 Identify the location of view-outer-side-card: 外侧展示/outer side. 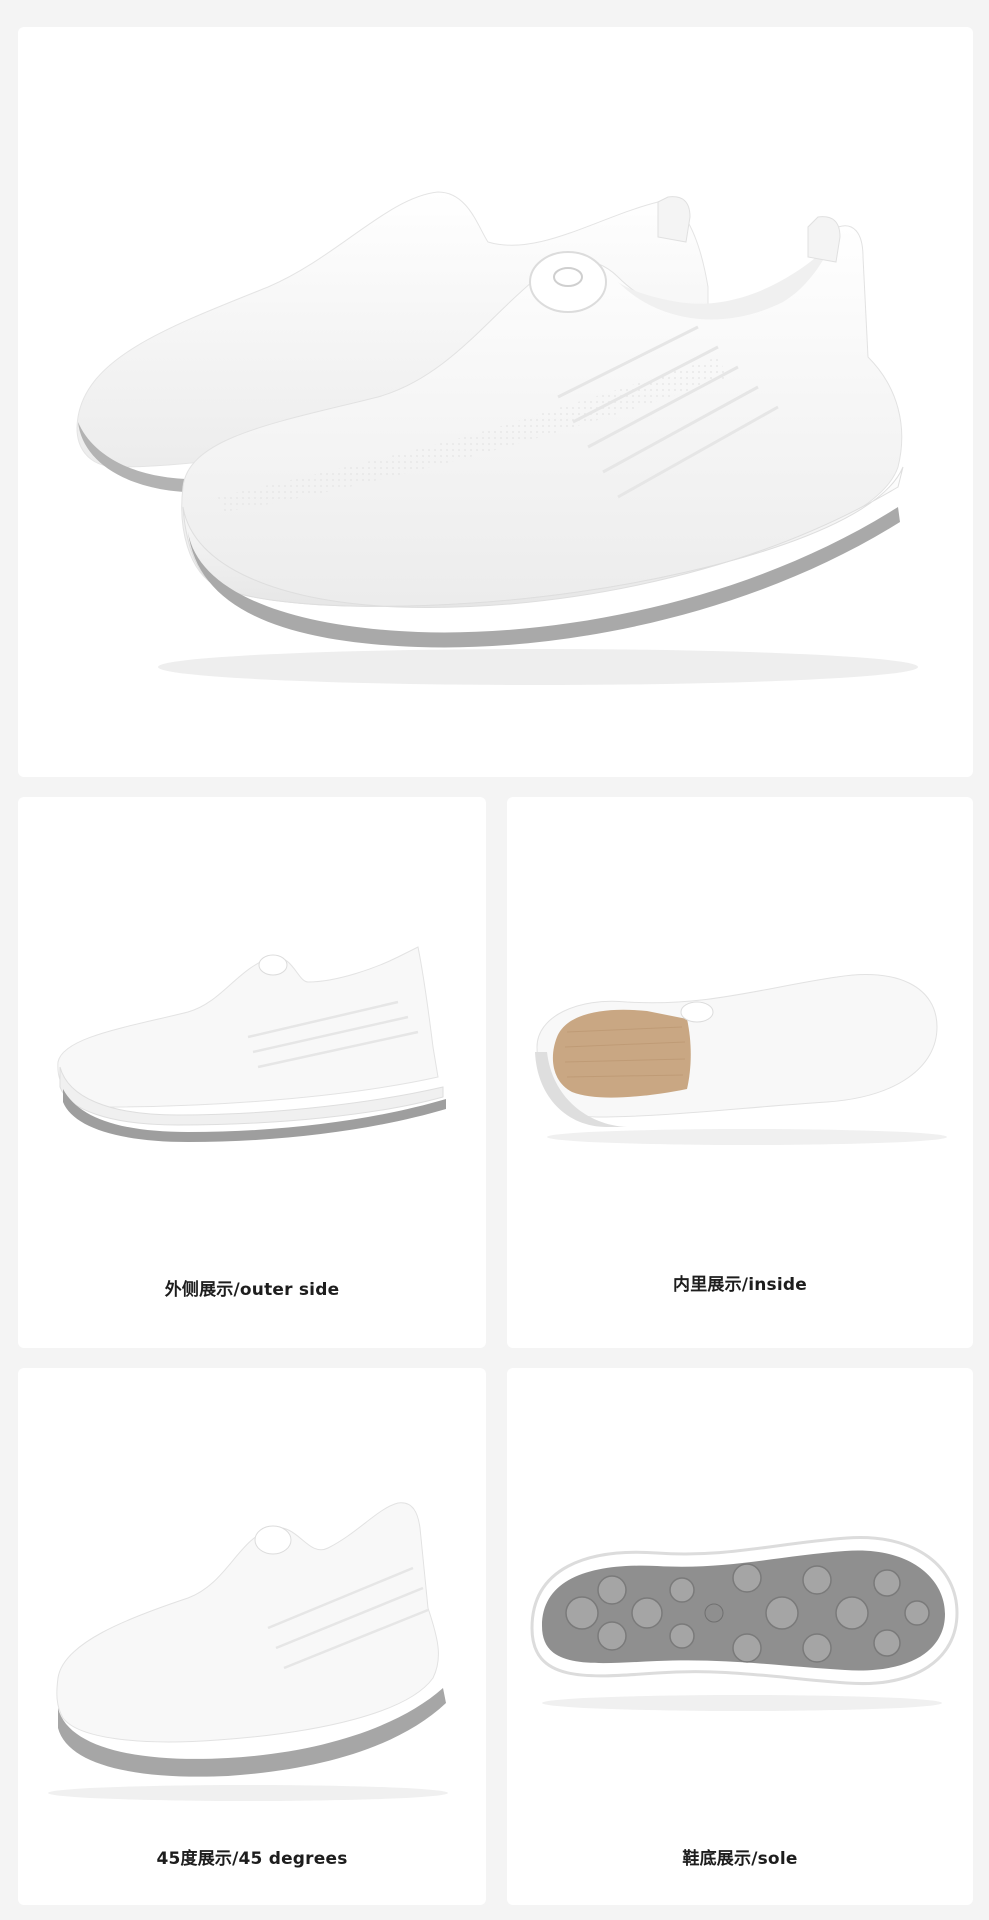
(252, 1072).